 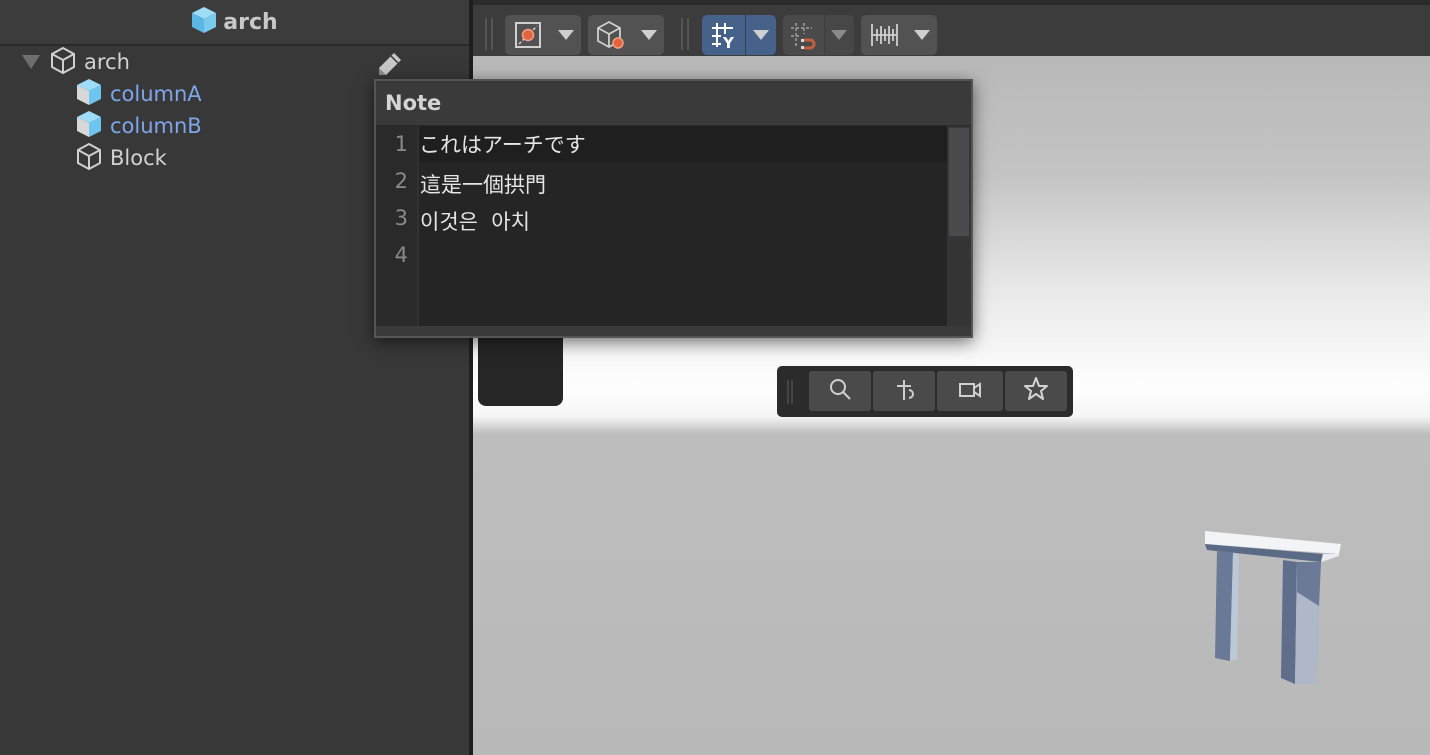 What do you see at coordinates (138, 158) in the screenshot?
I see `hierarchy-item-label: Block` at bounding box center [138, 158].